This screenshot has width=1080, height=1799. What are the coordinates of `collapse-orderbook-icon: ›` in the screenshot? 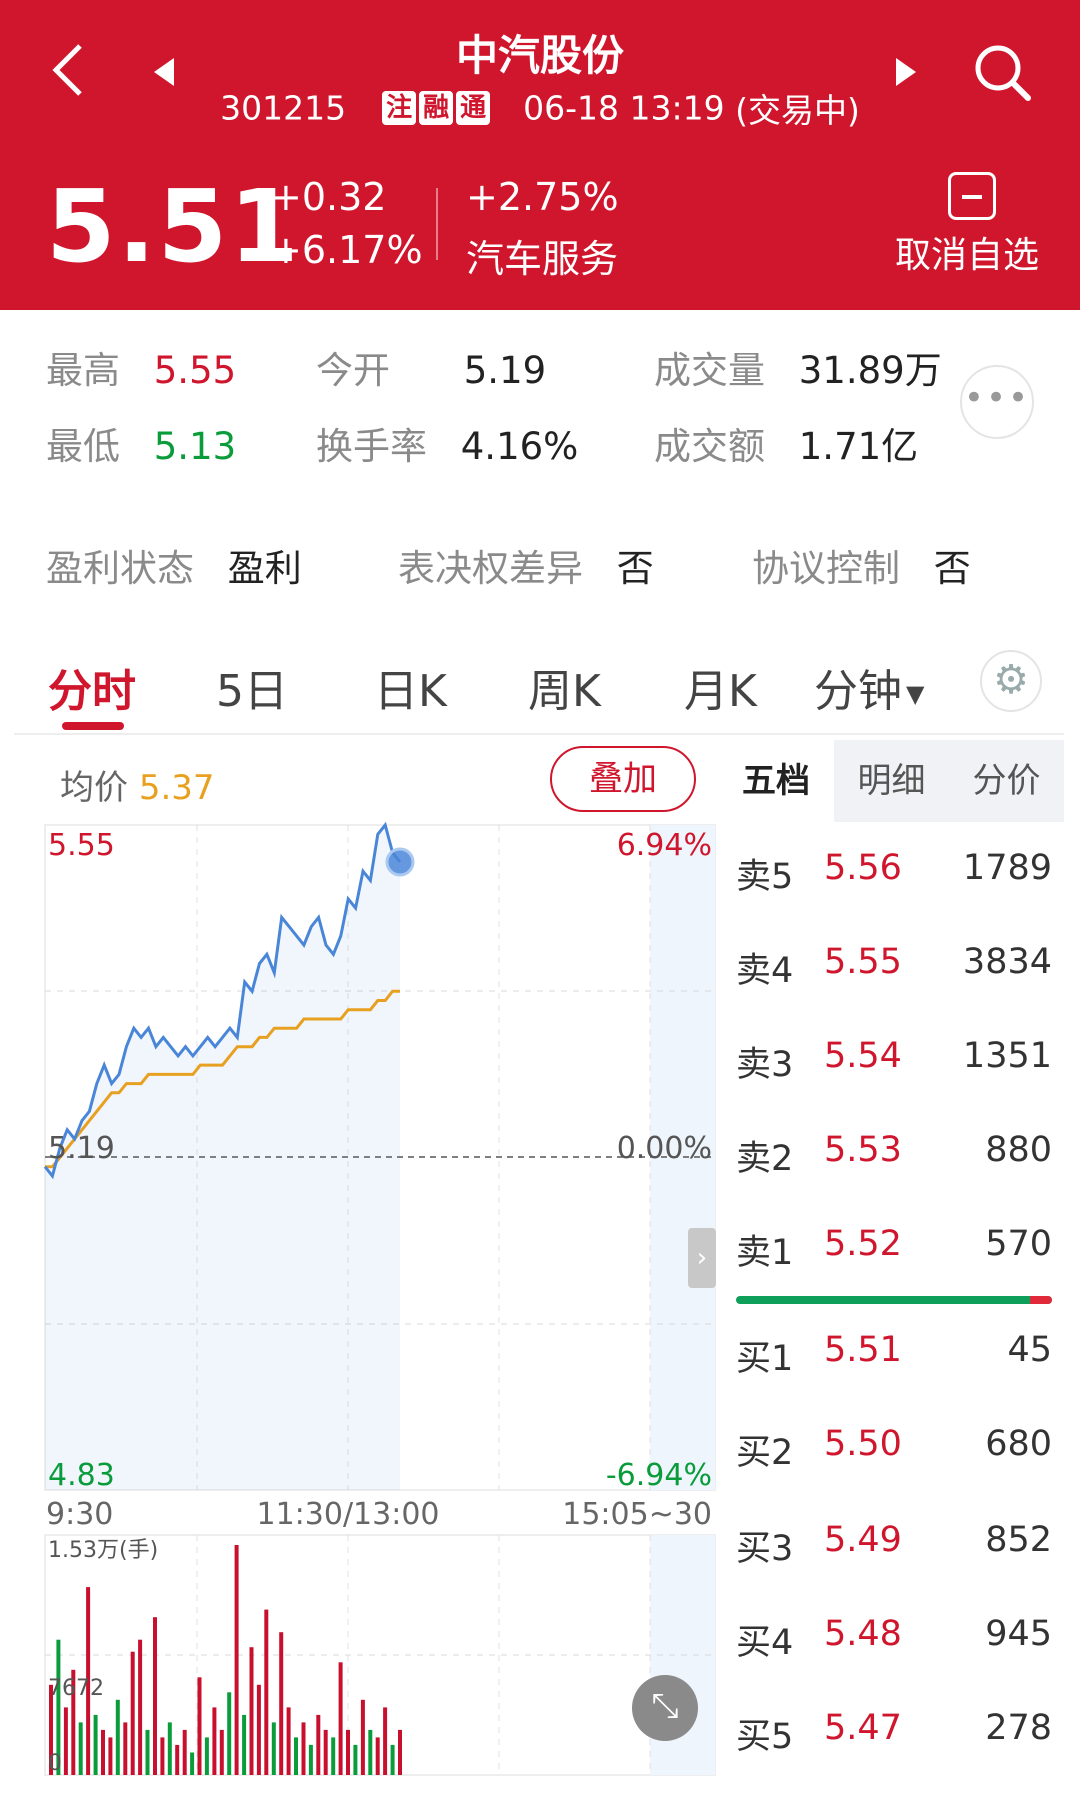 It's located at (702, 1258).